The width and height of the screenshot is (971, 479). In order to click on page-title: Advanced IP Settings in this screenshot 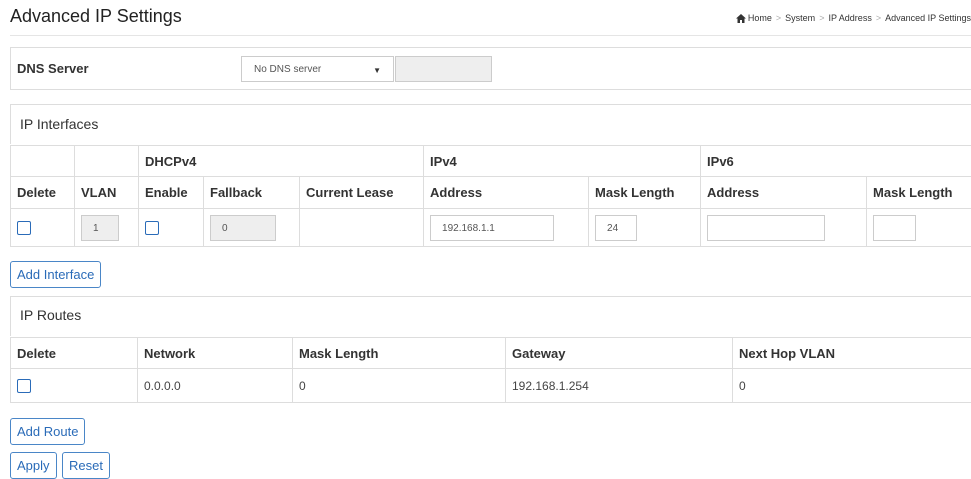, I will do `click(96, 16)`.